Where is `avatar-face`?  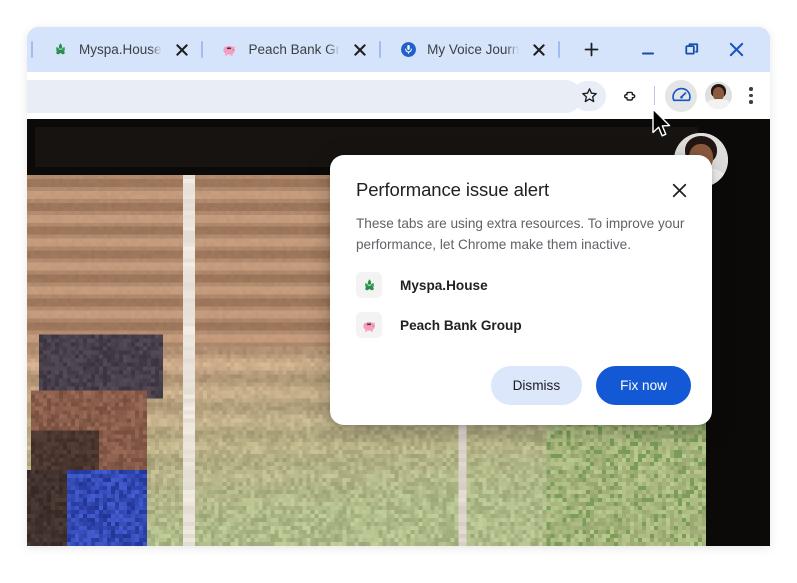 avatar-face is located at coordinates (718, 95).